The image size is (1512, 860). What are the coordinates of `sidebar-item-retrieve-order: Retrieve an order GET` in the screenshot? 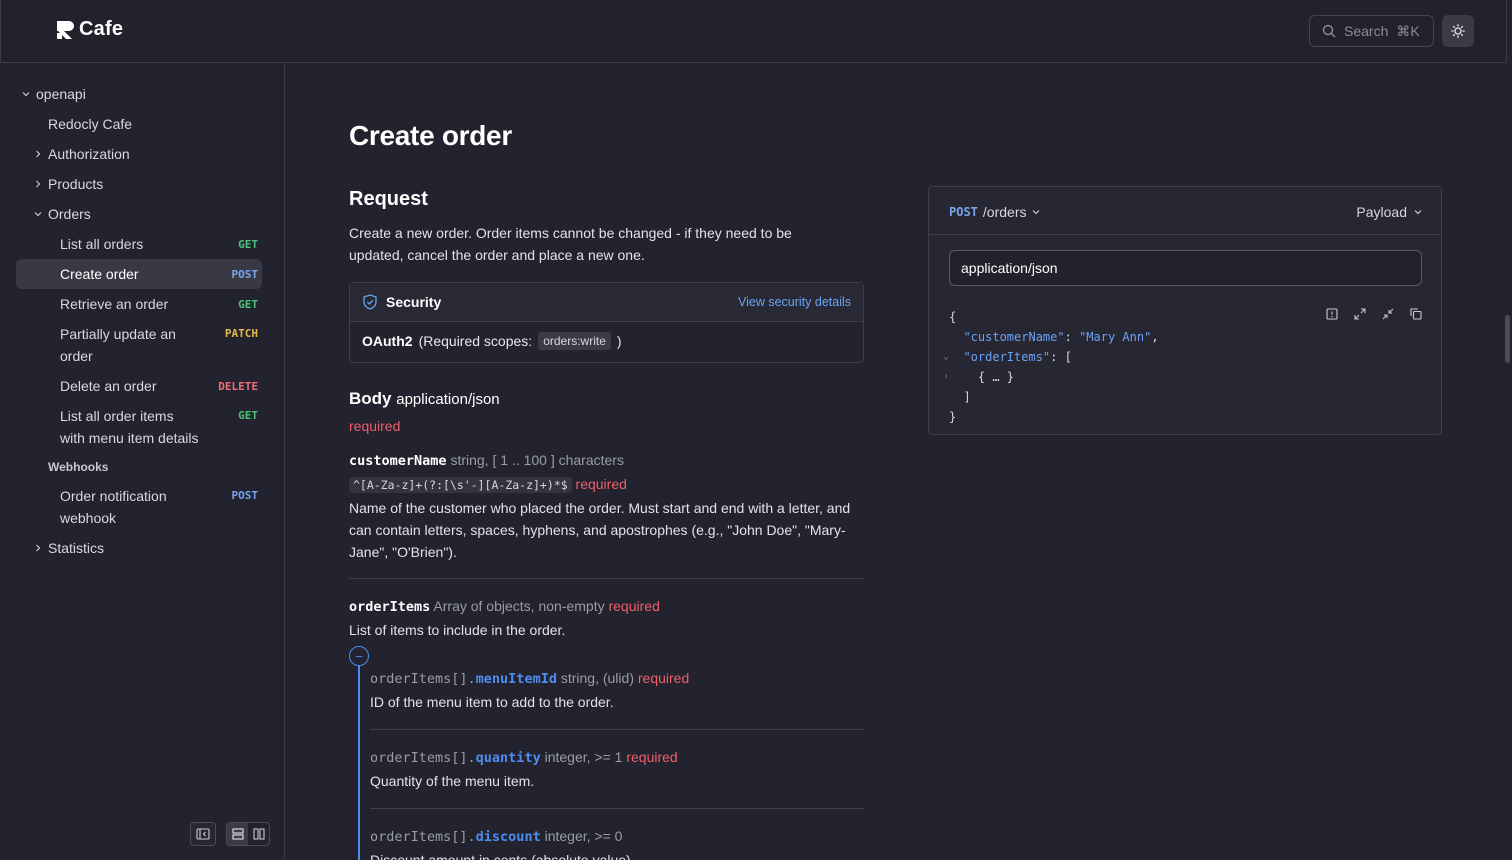 It's located at (139, 304).